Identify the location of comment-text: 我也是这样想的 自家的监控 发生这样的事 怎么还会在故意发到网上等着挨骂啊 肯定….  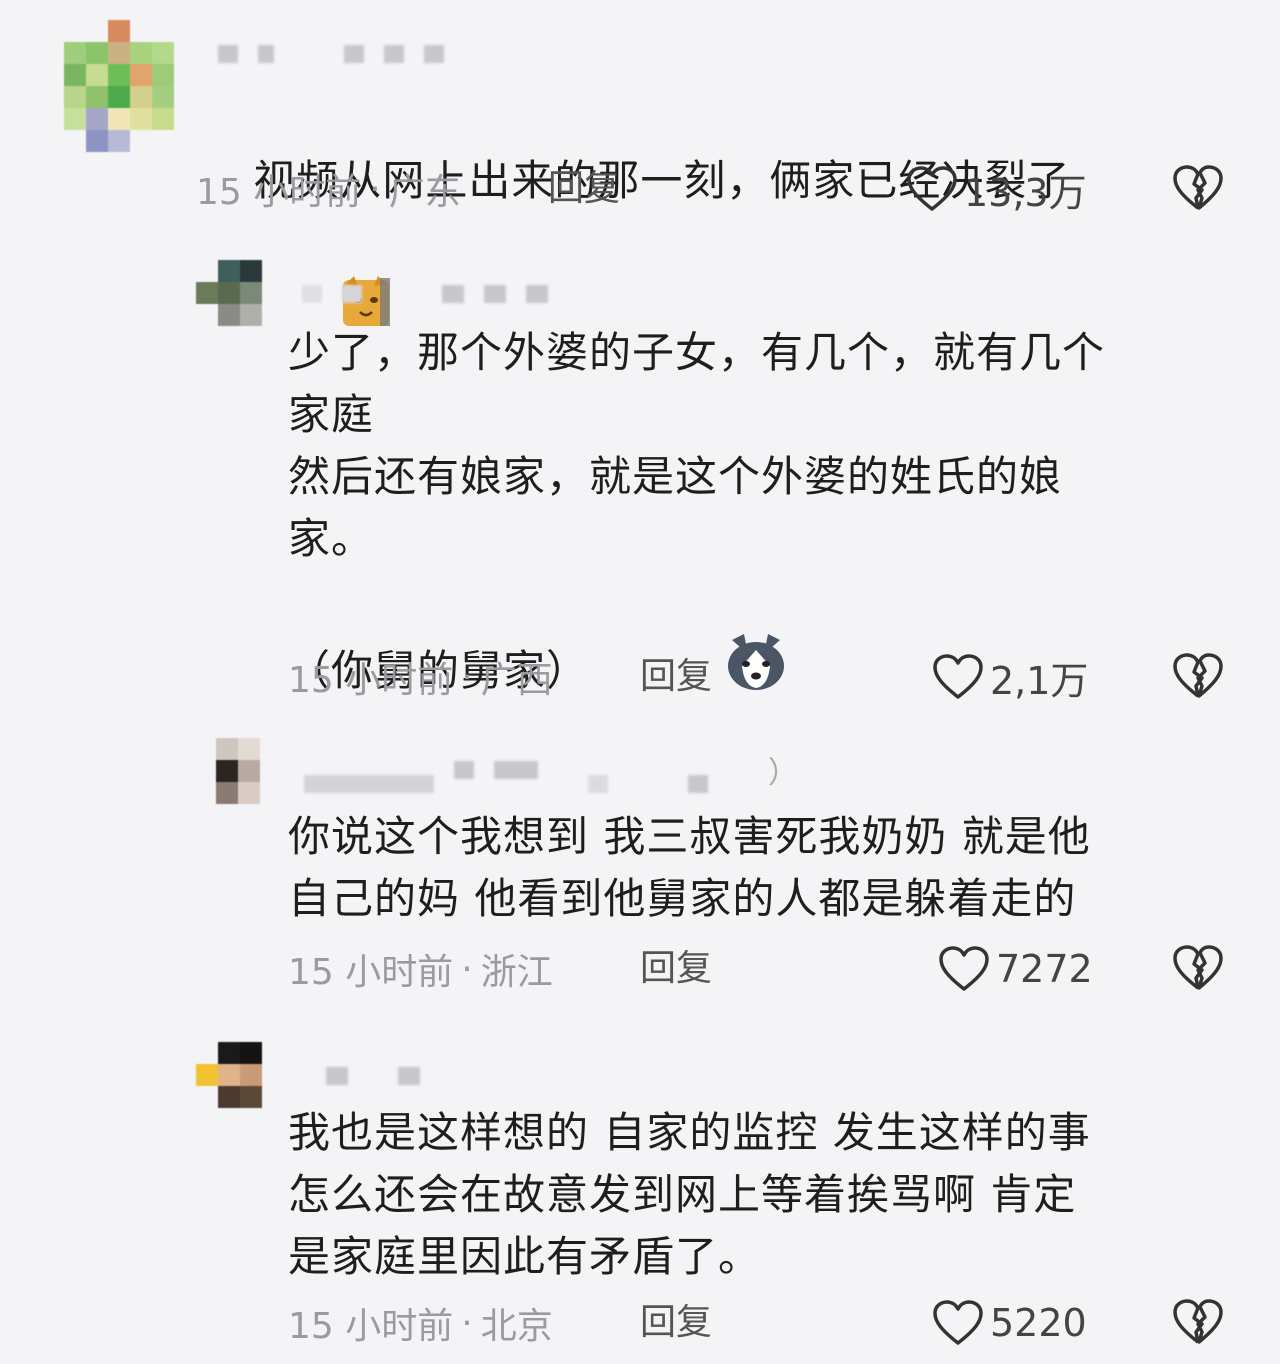
(768, 1195).